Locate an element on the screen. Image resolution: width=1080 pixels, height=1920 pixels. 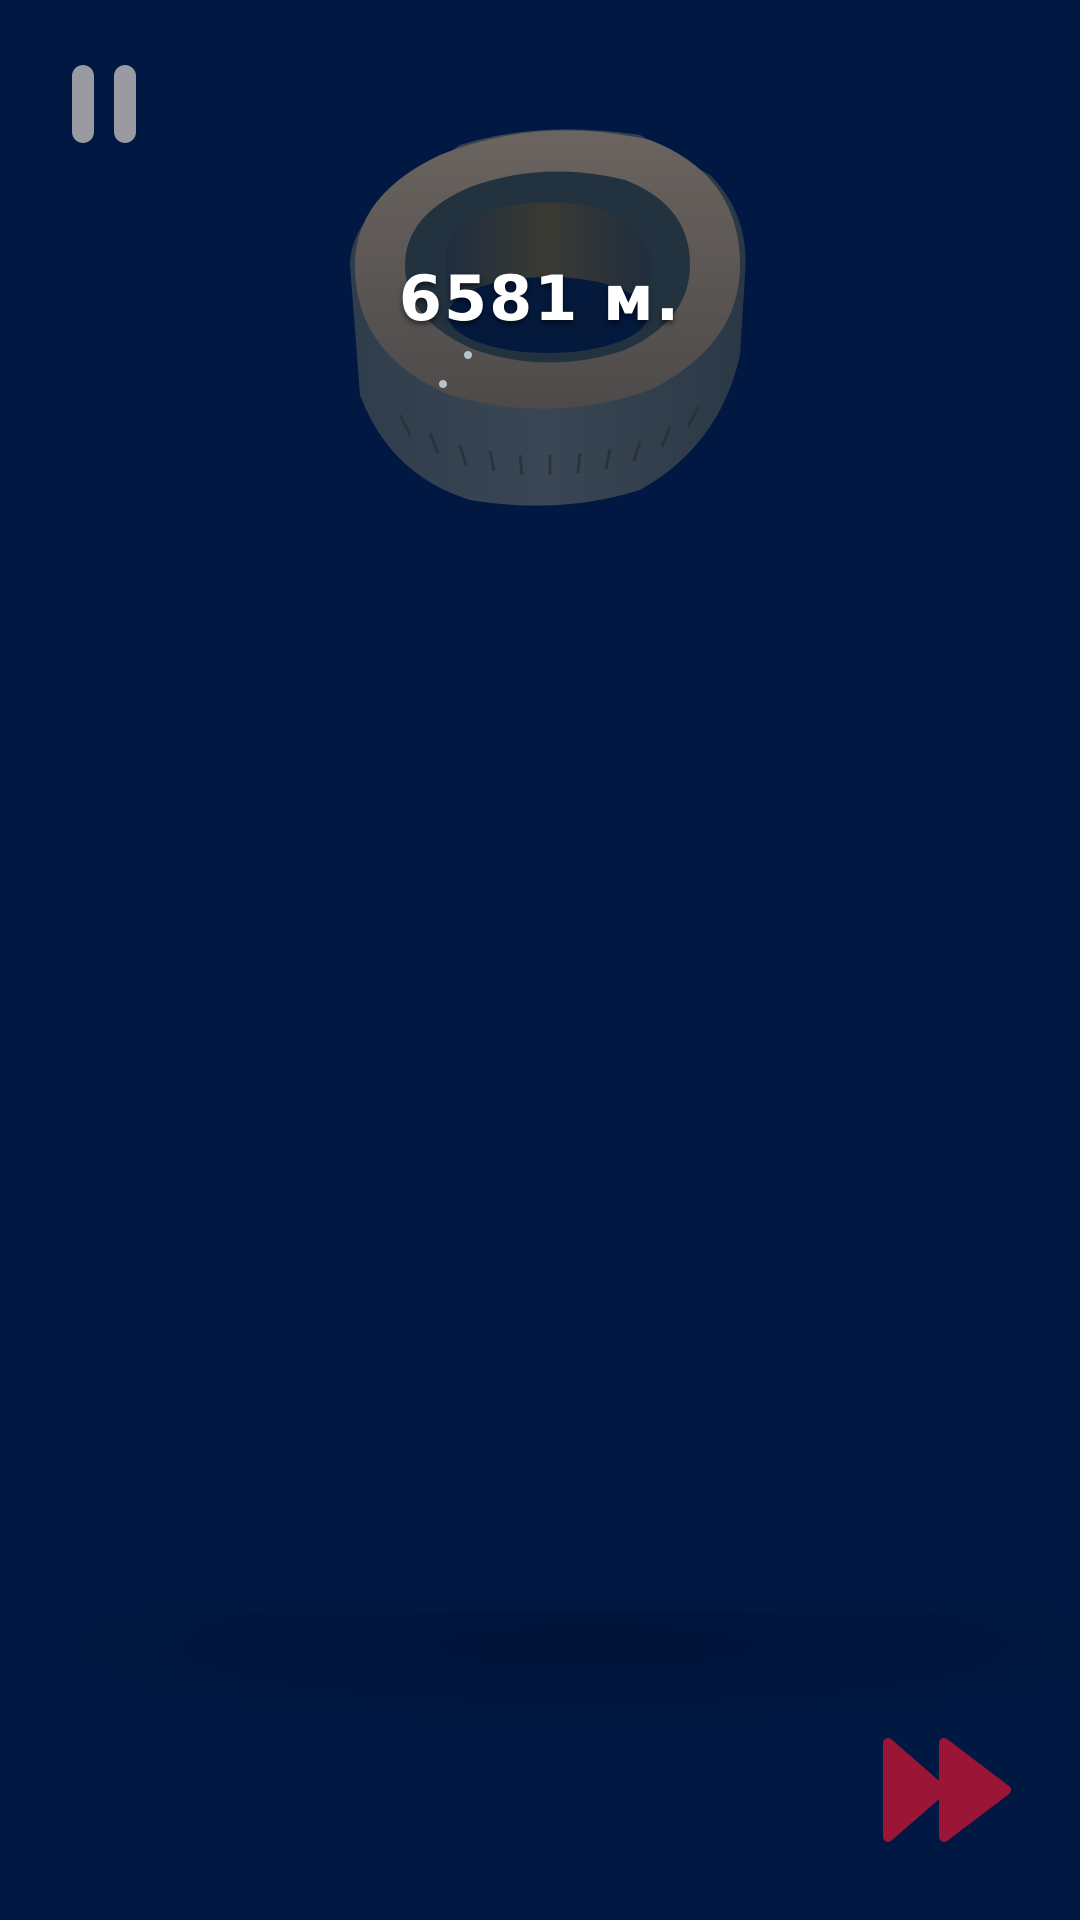
fast-forward-button is located at coordinates (947, 1790).